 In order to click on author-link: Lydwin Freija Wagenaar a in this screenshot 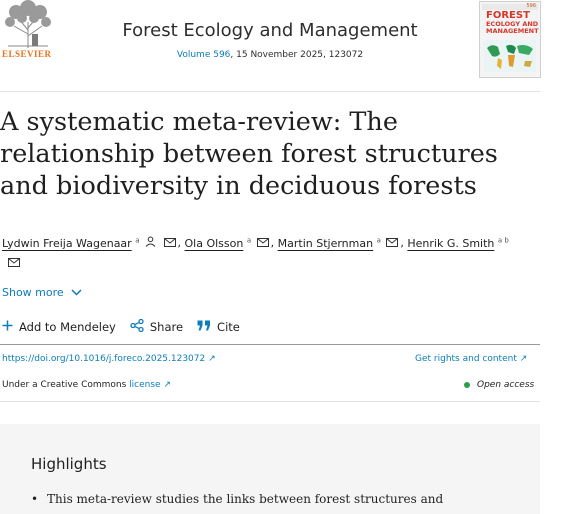, I will do `click(90, 243)`.